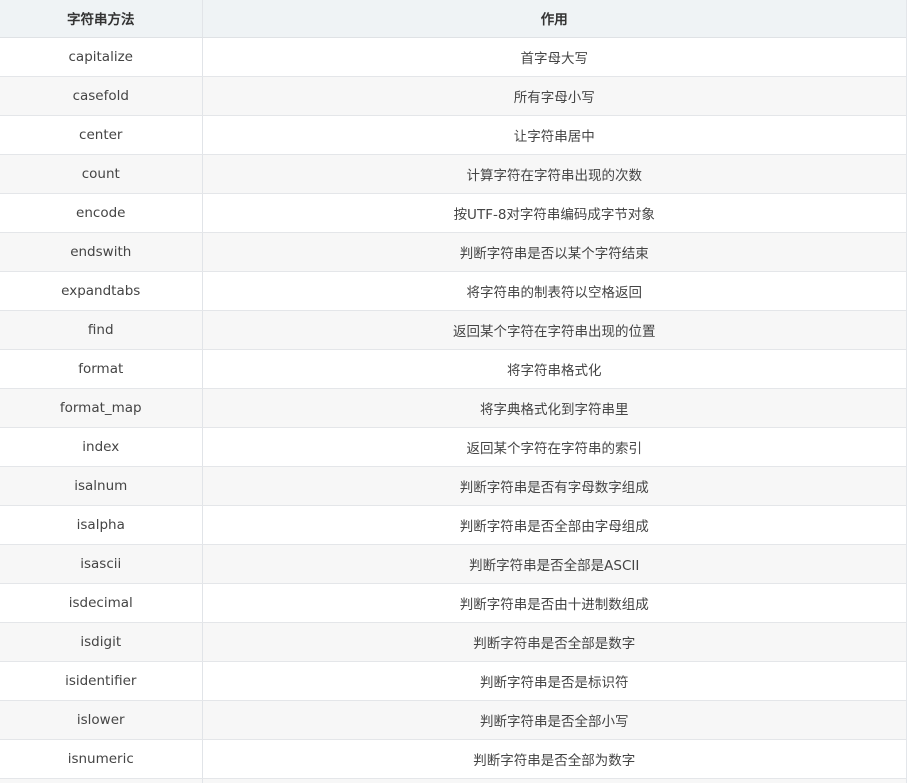 The width and height of the screenshot is (909, 783). I want to click on method-name-cell: isdecimal, so click(101, 603).